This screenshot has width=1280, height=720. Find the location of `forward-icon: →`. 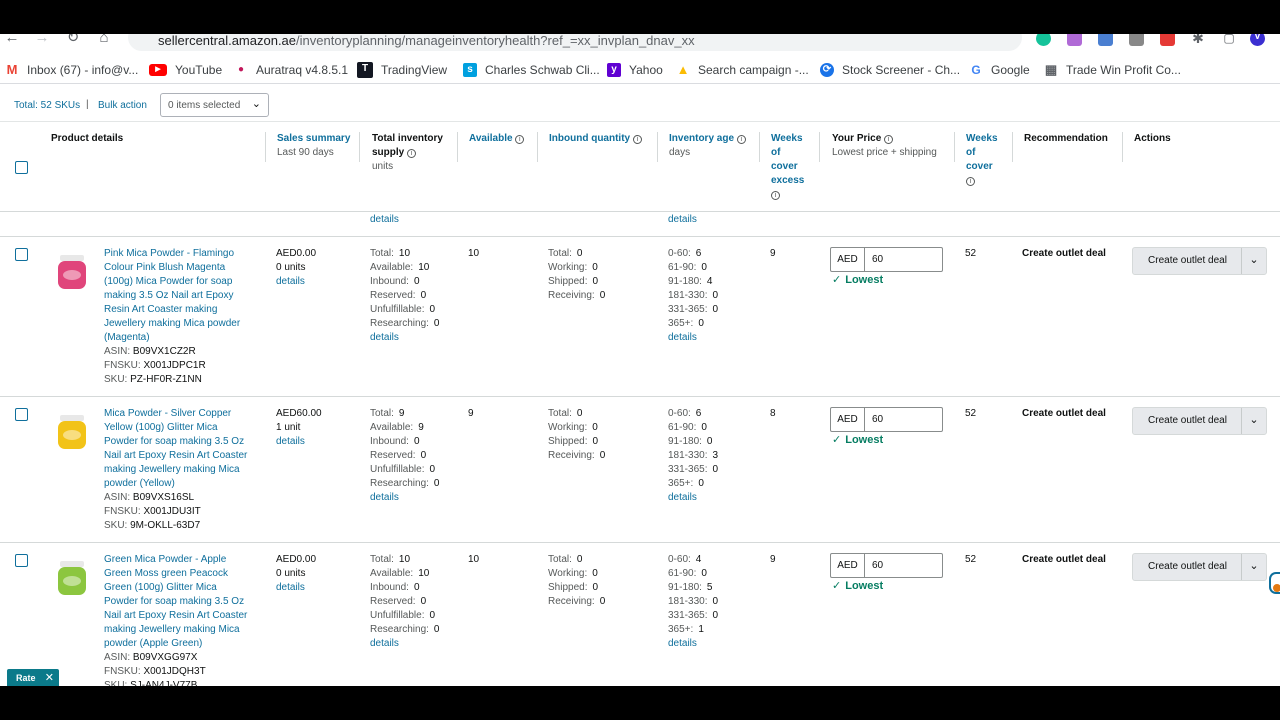

forward-icon: → is located at coordinates (42, 43).